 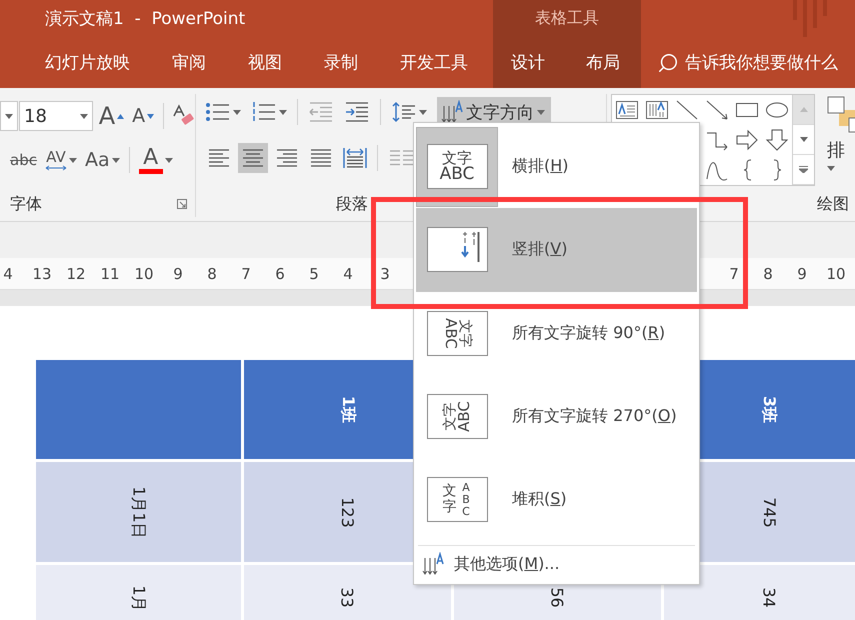 What do you see at coordinates (627, 110) in the screenshot?
I see `text-box-icon` at bounding box center [627, 110].